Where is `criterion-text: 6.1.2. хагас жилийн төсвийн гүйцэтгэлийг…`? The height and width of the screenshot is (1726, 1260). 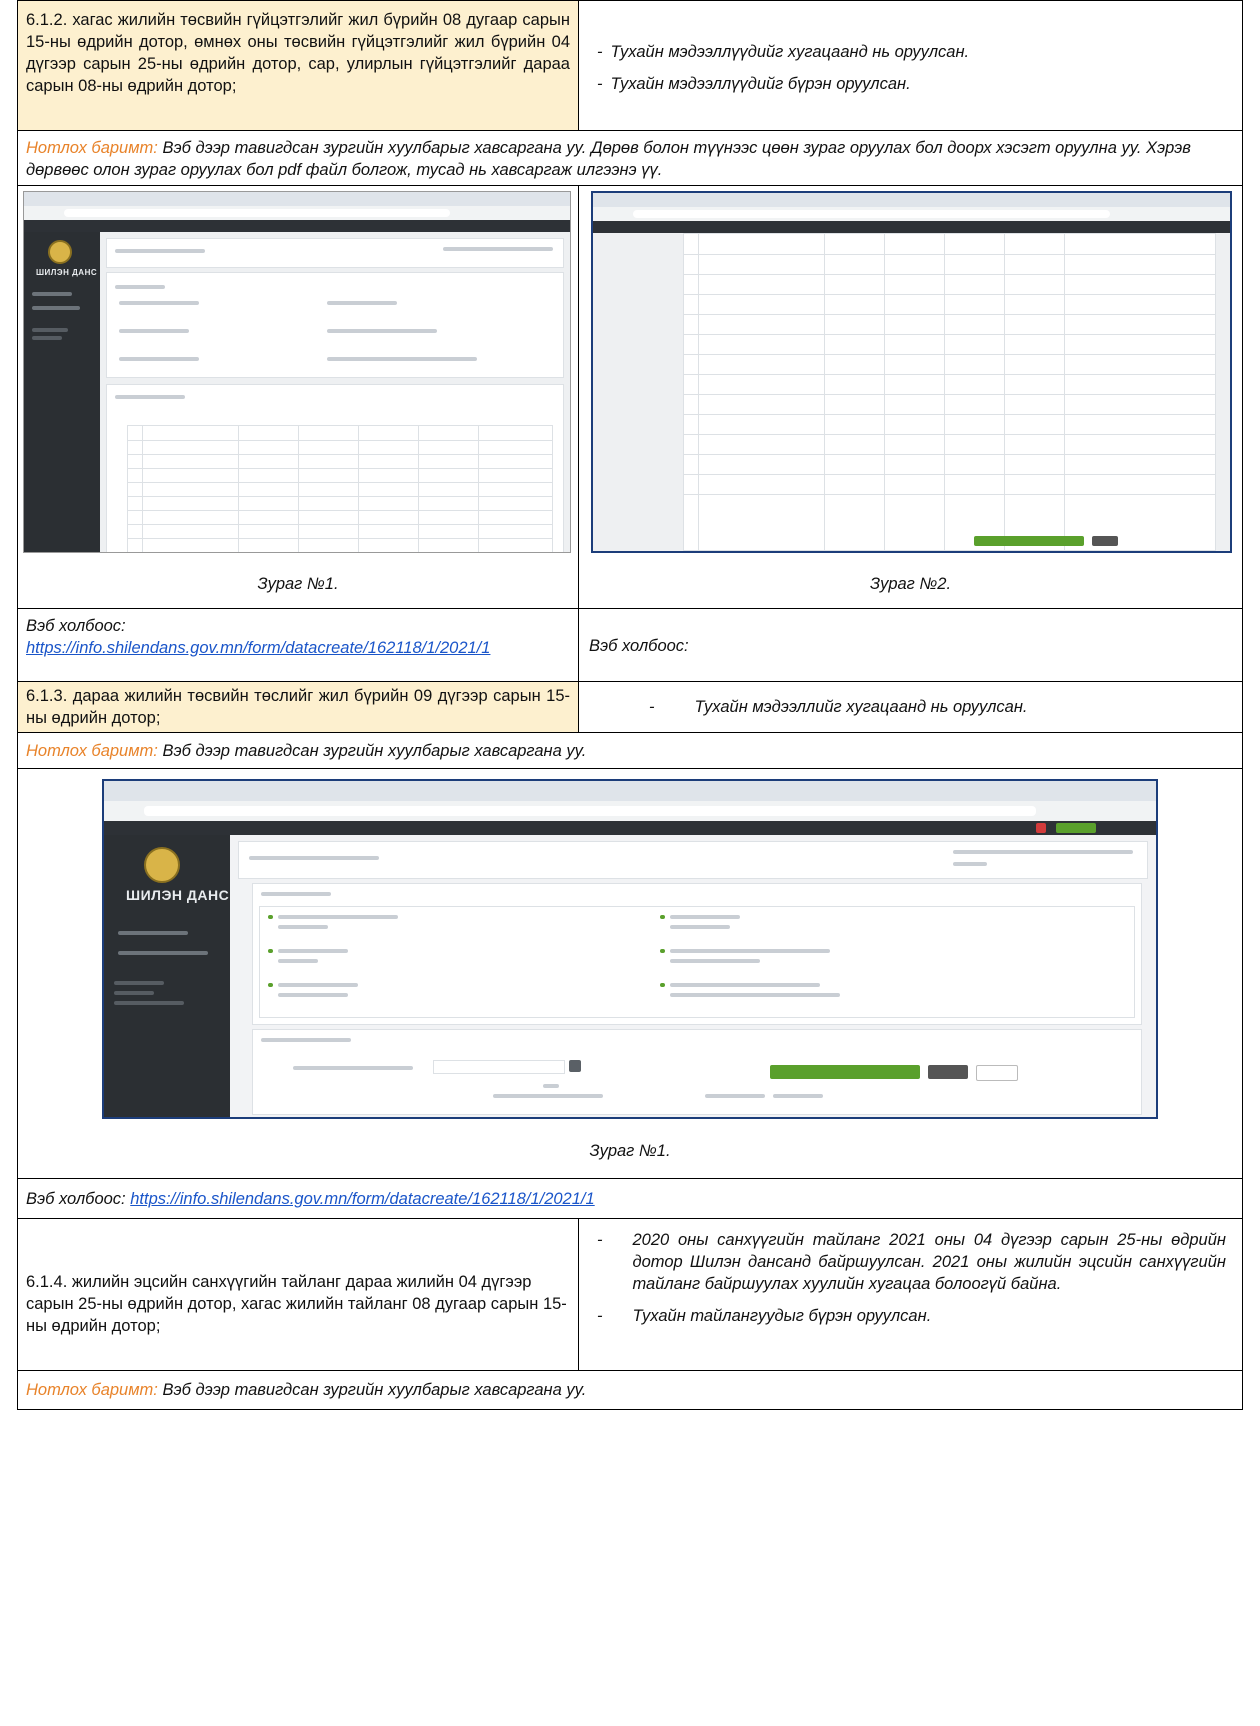
criterion-text: 6.1.2. хагас жилийн төсвийн гүйцэтгэлийг… is located at coordinates (298, 53).